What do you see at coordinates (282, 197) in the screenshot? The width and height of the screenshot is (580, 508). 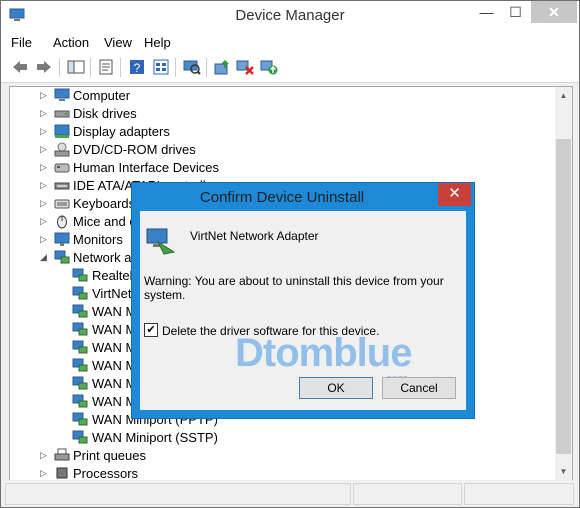 I see `dialog-title: Confirm Device Uninstall` at bounding box center [282, 197].